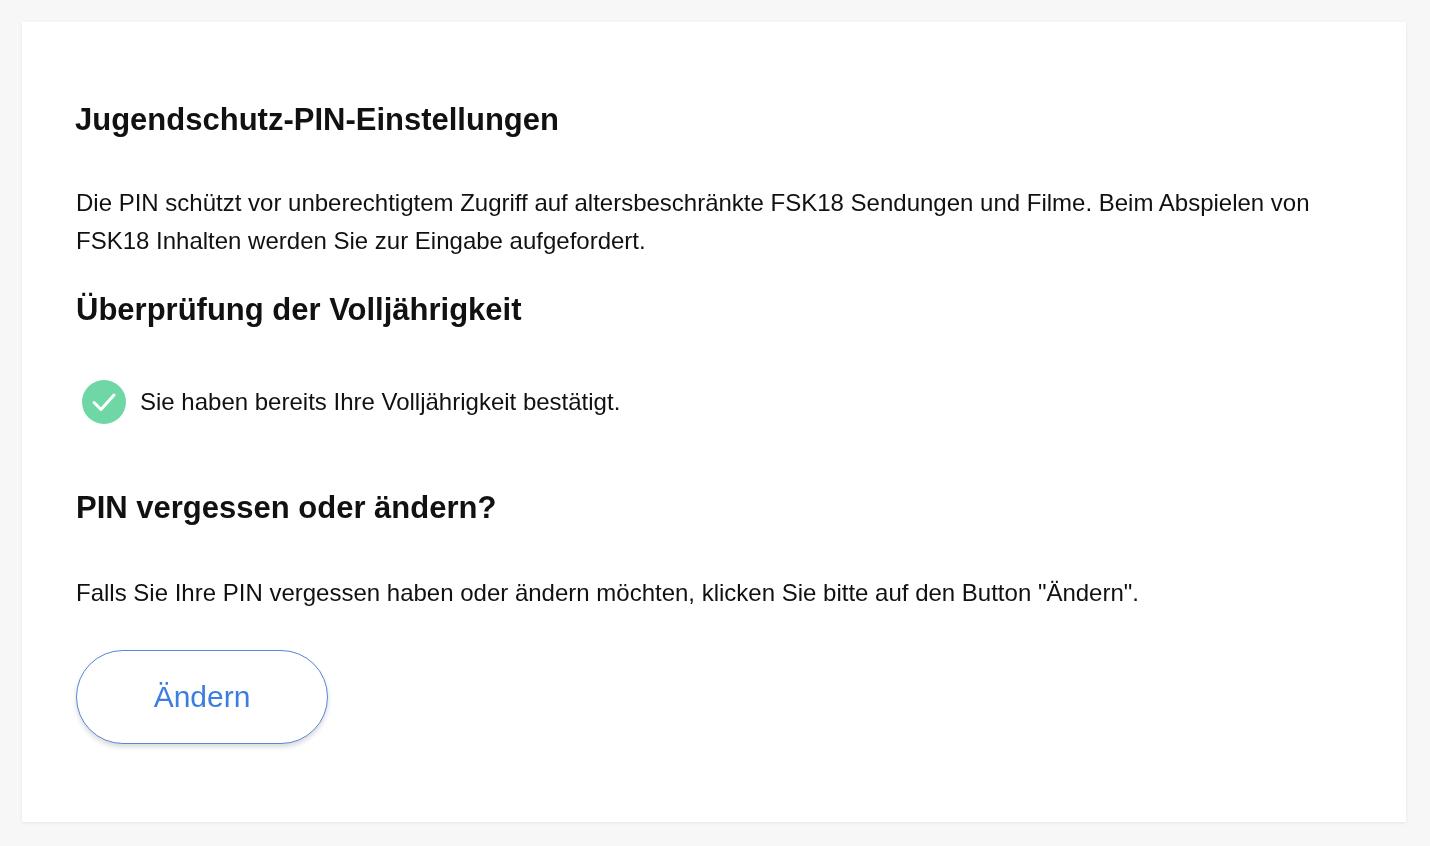 The image size is (1430, 846). What do you see at coordinates (287, 508) in the screenshot?
I see `section-heading: PIN vergessen oder ändern?` at bounding box center [287, 508].